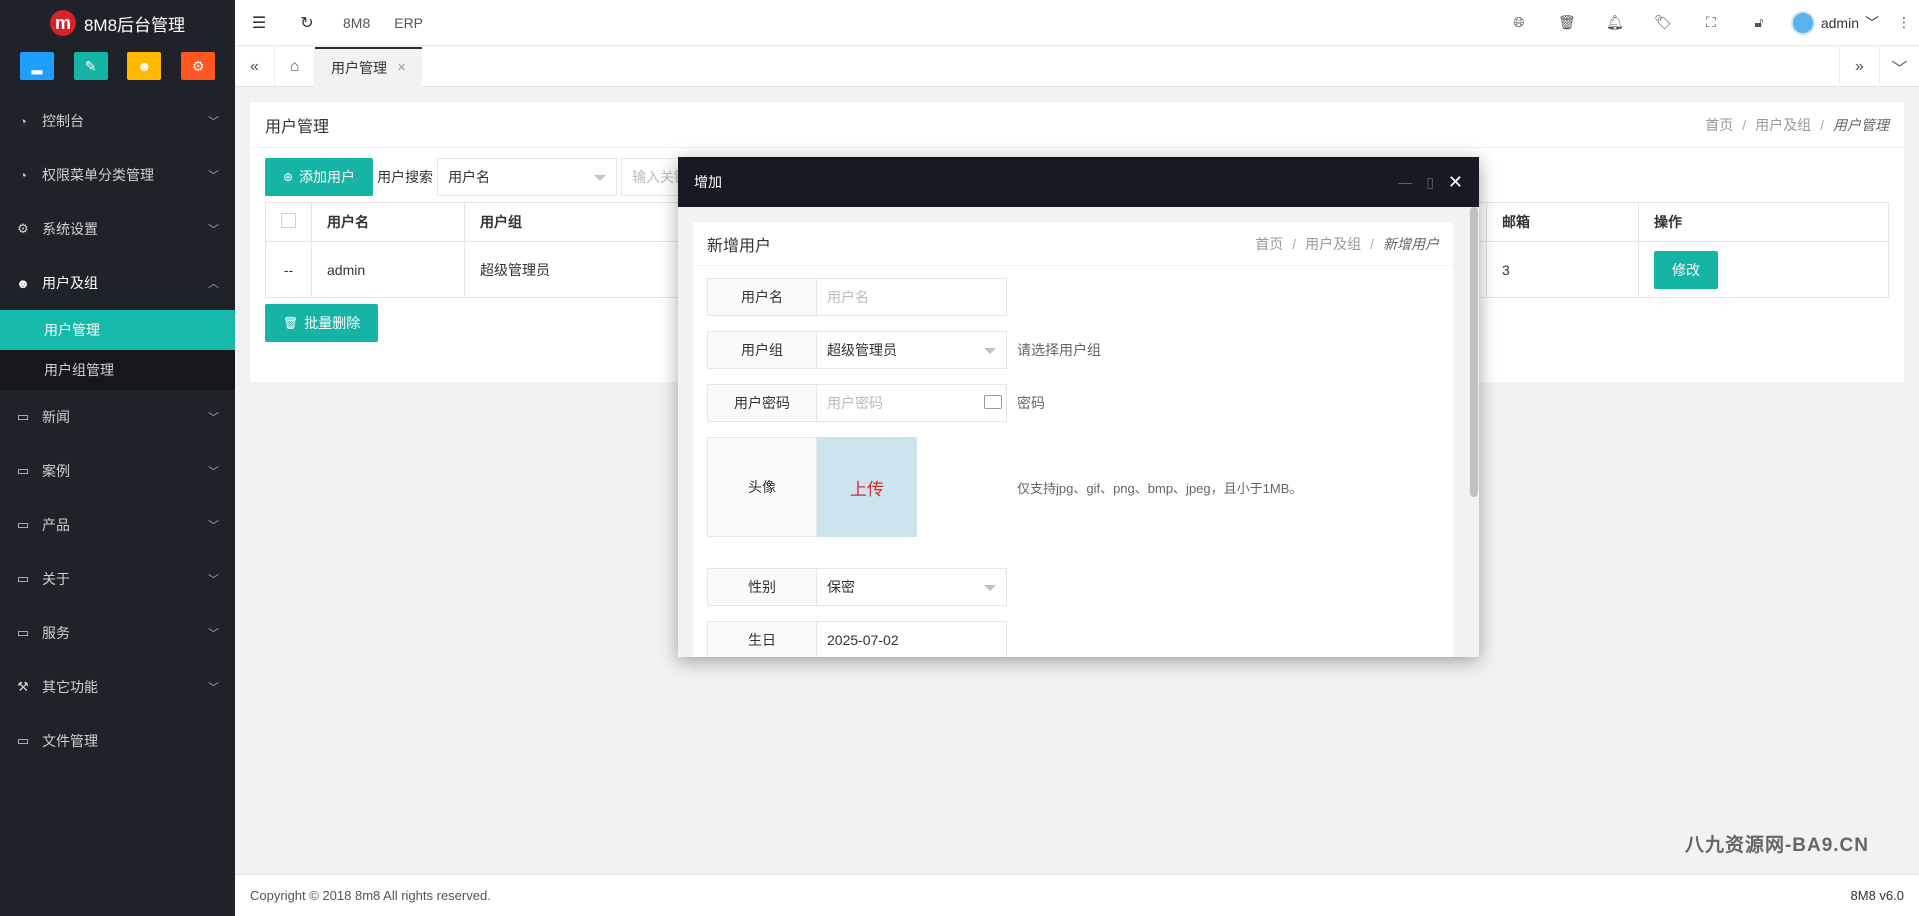 Image resolution: width=1919 pixels, height=916 pixels. I want to click on form-header: 新增用户 首页 / 用户及组 / 新增用户, so click(1073, 244).